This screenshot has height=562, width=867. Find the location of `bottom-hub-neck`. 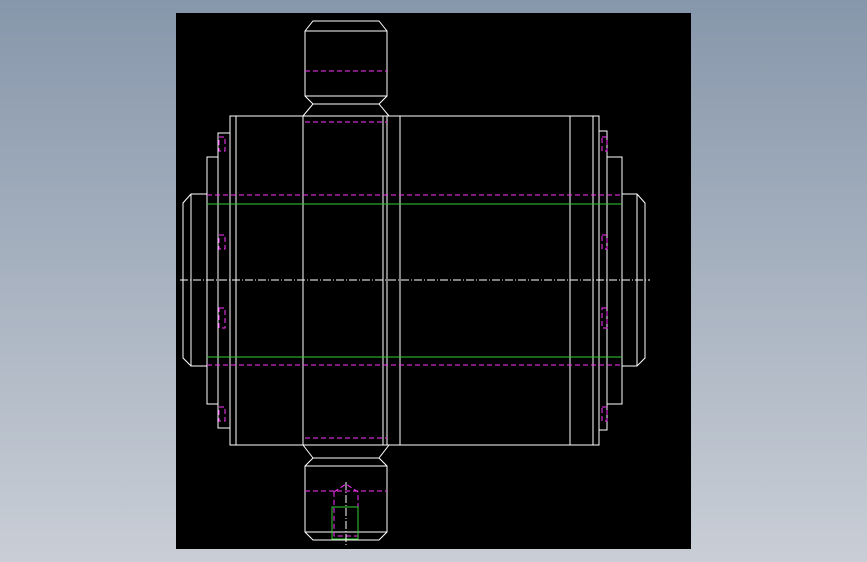

bottom-hub-neck is located at coordinates (346, 451).